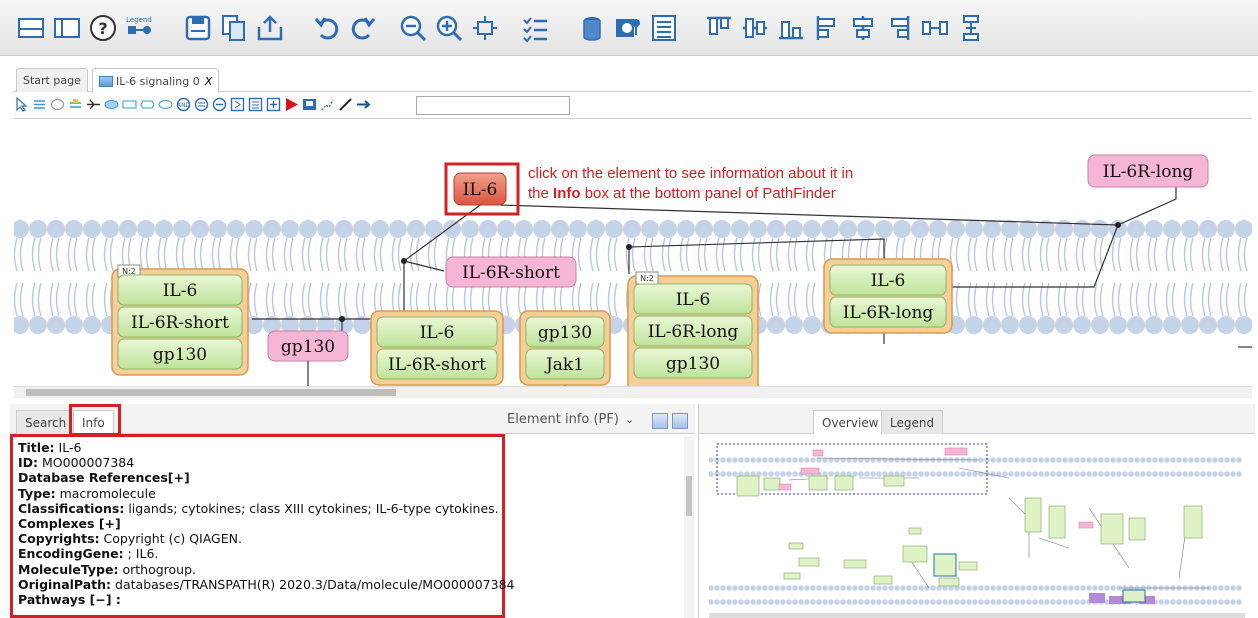 The width and height of the screenshot is (1258, 618). I want to click on il6-node: IL-6, so click(480, 189).